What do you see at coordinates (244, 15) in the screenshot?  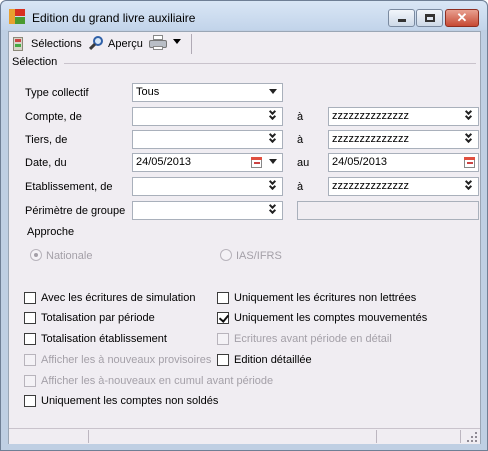 I see `title-bar: Edition du grand livre auxiliaire ✕` at bounding box center [244, 15].